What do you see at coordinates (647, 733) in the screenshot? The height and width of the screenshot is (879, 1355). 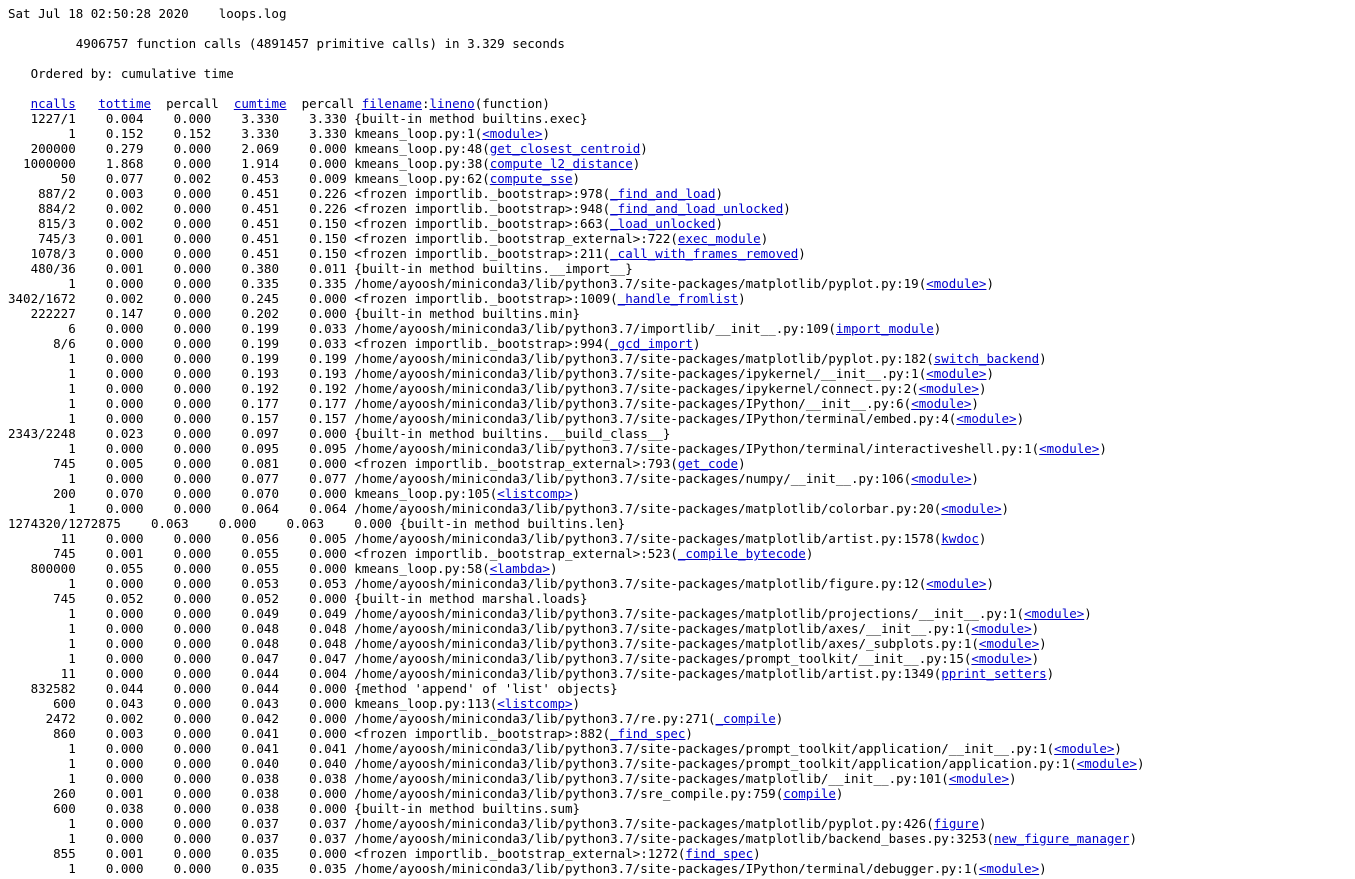 I see `function-link: _find_spec` at bounding box center [647, 733].